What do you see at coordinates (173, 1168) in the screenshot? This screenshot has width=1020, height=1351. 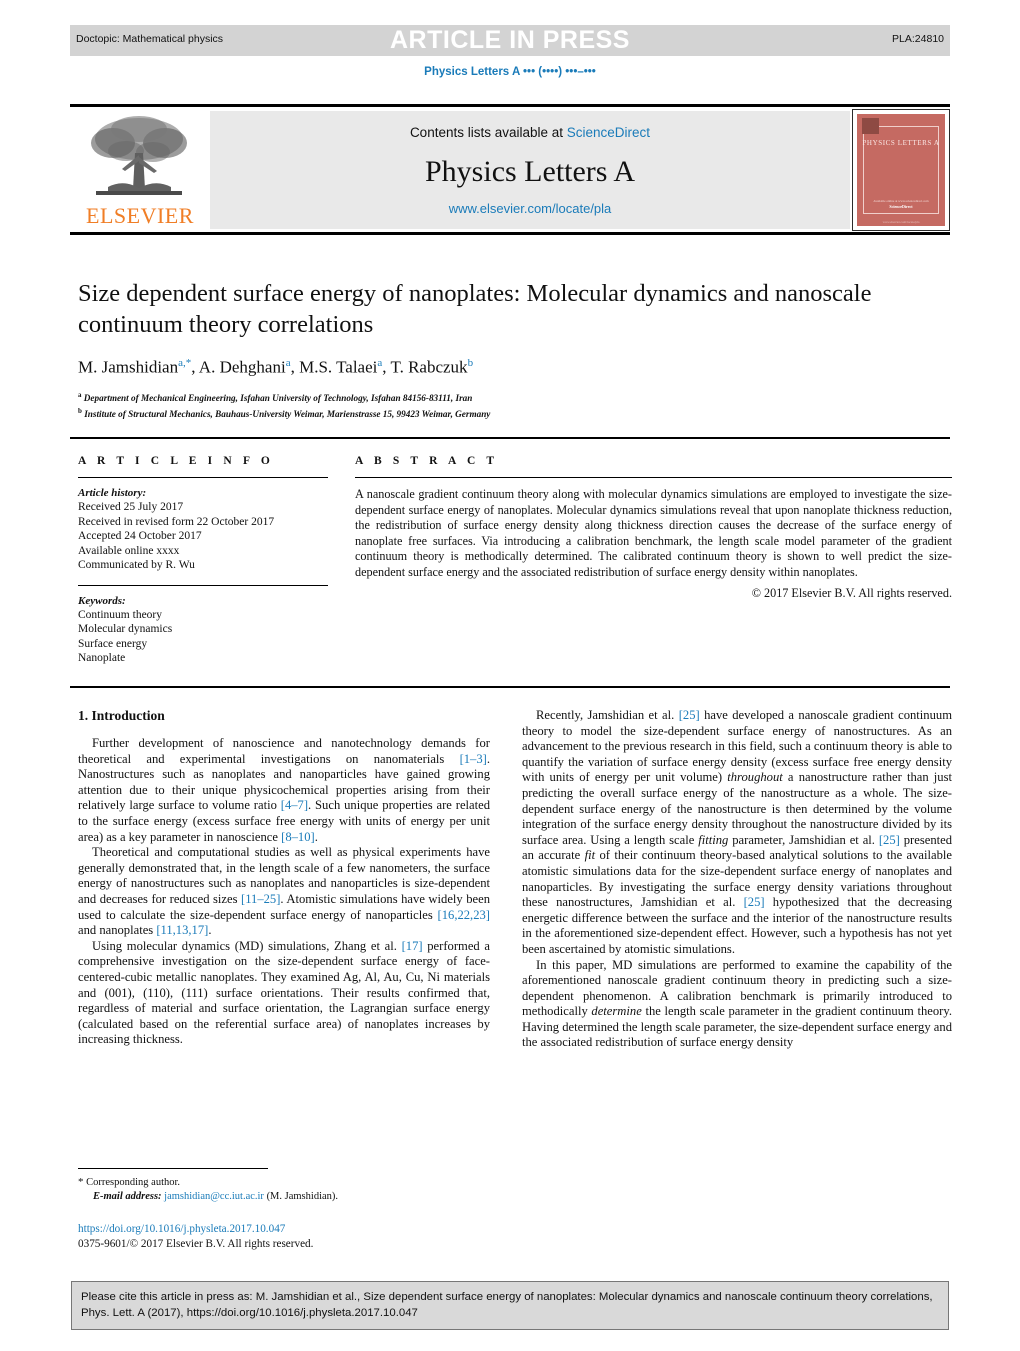 I see `footnote-rule` at bounding box center [173, 1168].